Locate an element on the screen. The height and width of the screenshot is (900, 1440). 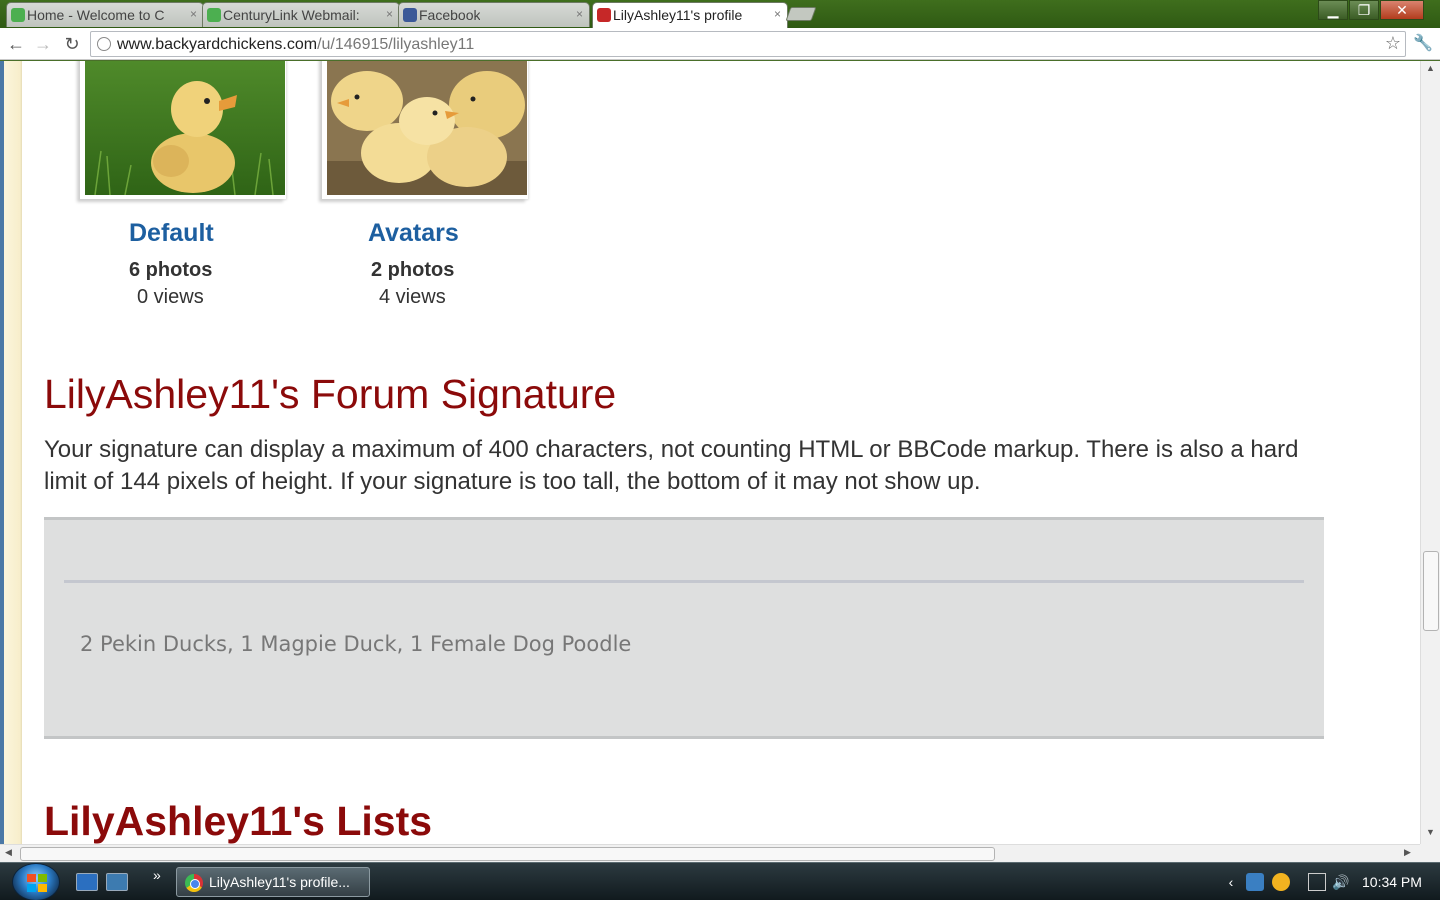
tab-home: Home - Welcome to C × is located at coordinates (105, 14).